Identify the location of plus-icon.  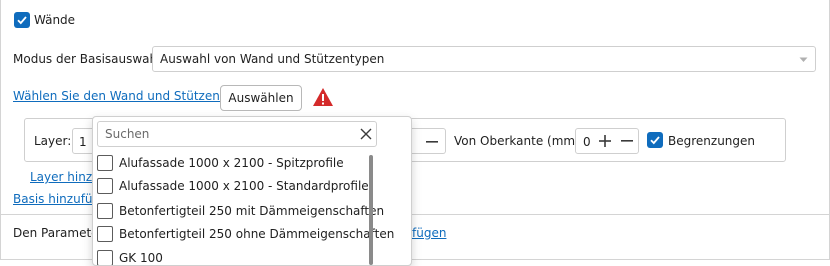
(605, 141).